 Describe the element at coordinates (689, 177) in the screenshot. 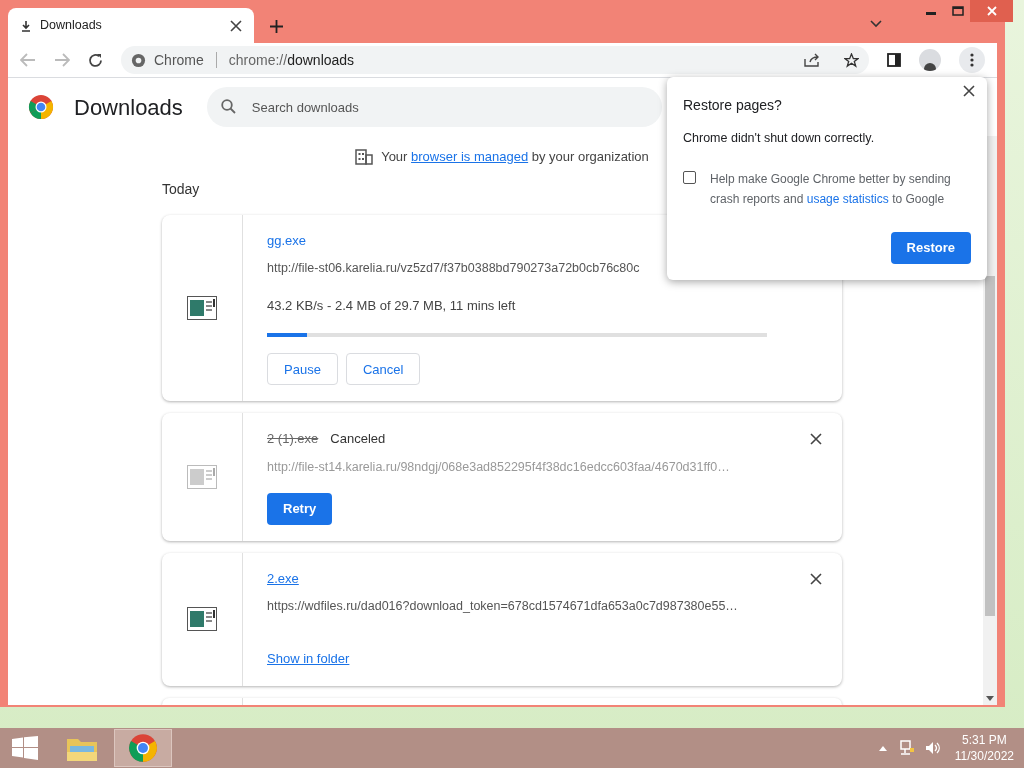

I see `checkbox` at that location.